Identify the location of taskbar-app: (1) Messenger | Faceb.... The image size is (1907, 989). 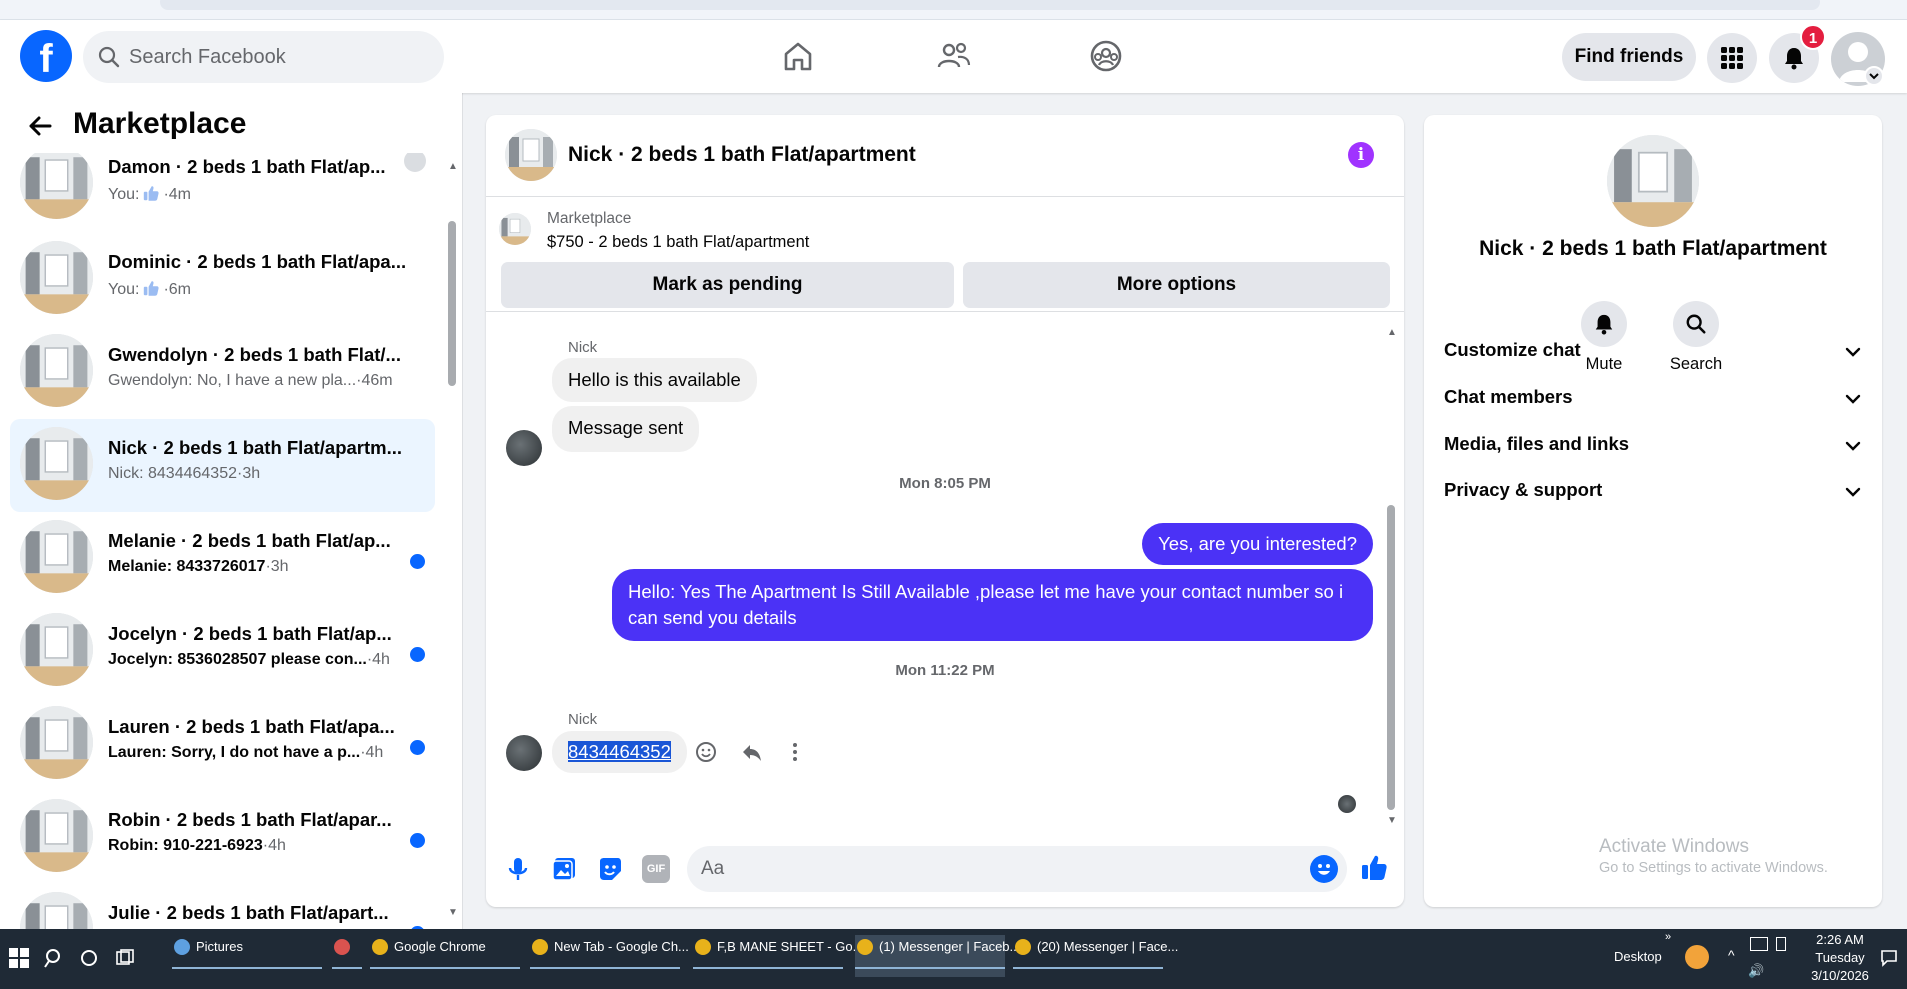
(937, 956).